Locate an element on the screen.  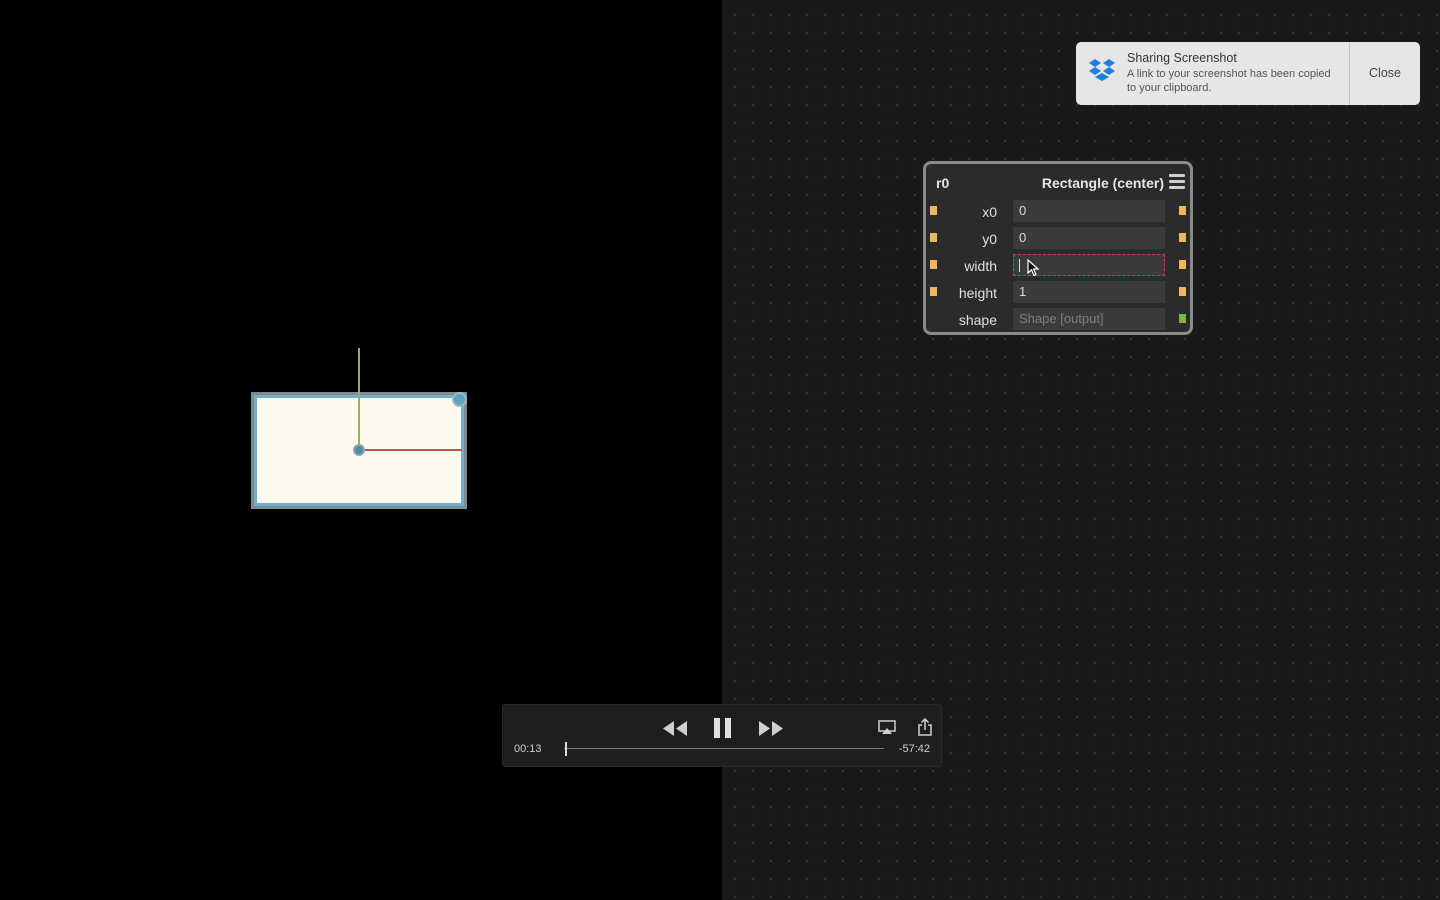
center-handle is located at coordinates (359, 450).